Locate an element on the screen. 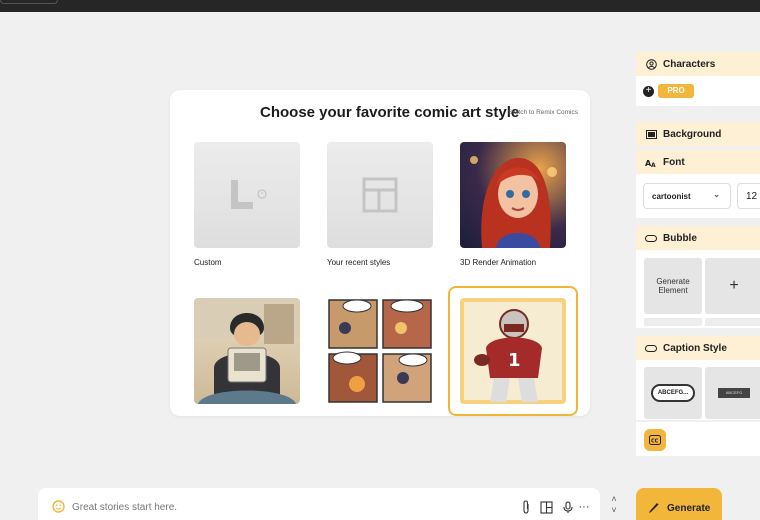 This screenshot has width=760, height=520. svg-text: 1 is located at coordinates (514, 360).